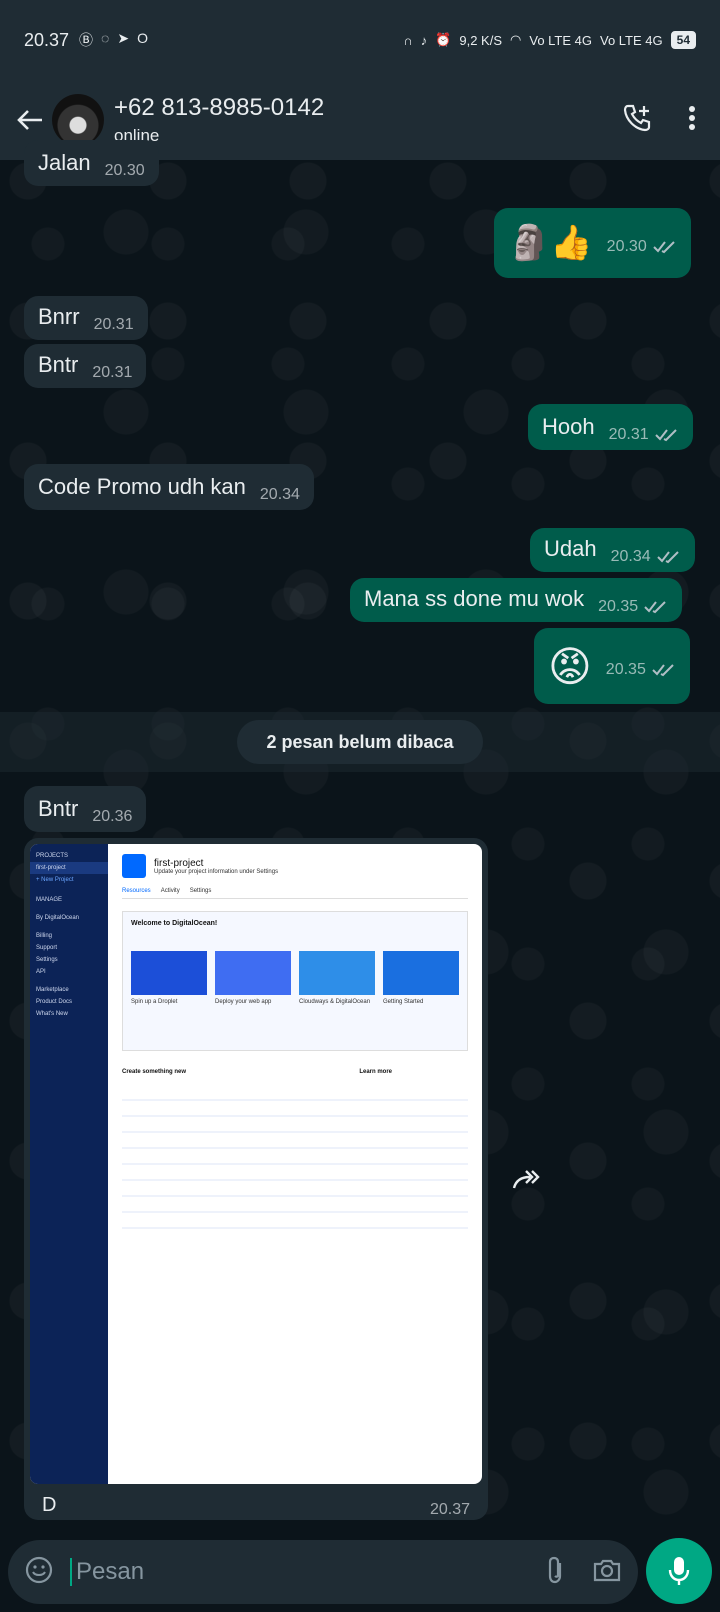  Describe the element at coordinates (78, 120) in the screenshot. I see `avatar` at that location.